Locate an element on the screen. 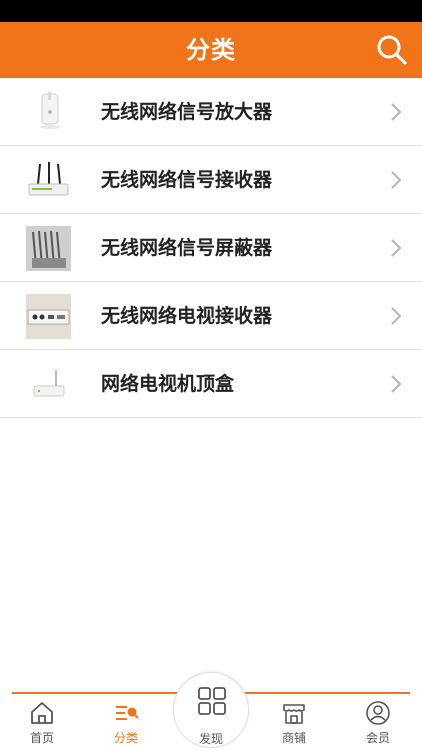  search-icon is located at coordinates (392, 50).